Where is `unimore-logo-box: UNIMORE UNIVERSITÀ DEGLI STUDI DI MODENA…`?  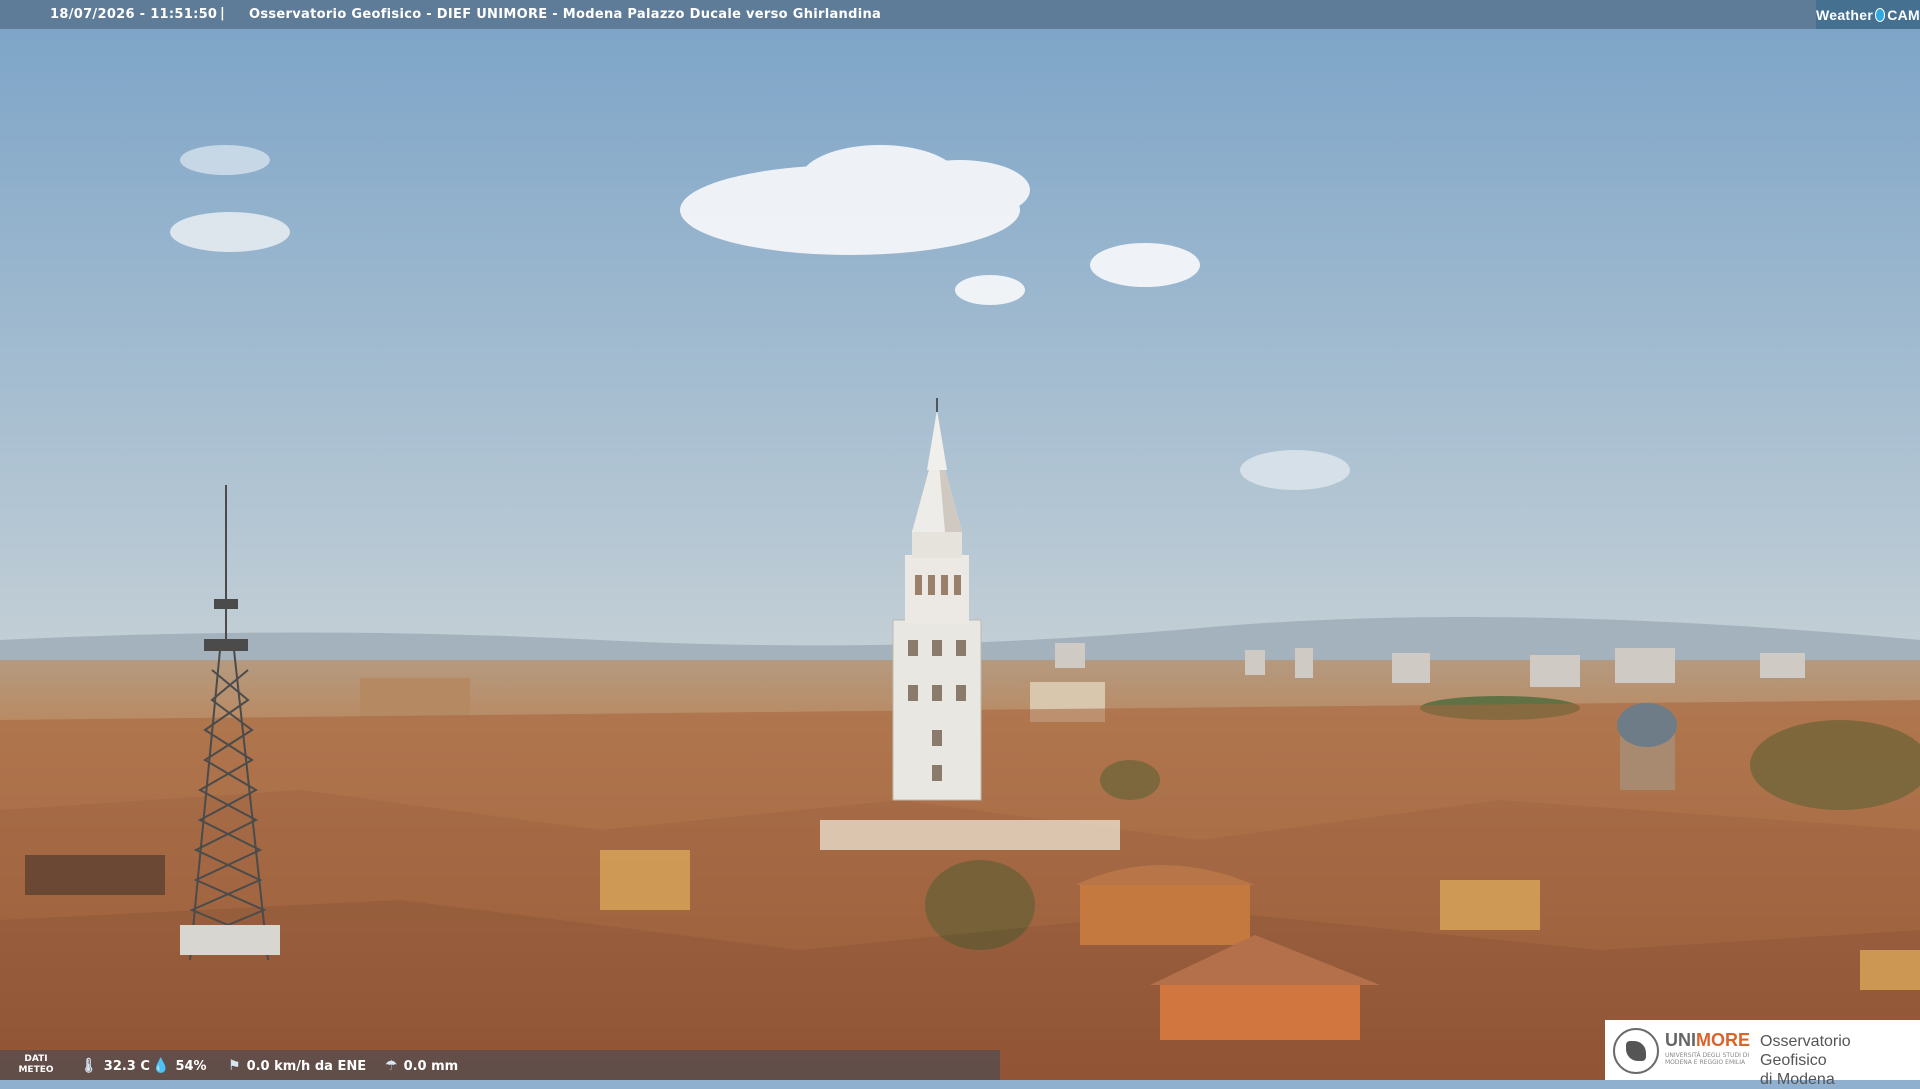 unimore-logo-box: UNIMORE UNIVERSITÀ DEGLI STUDI DI MODENA… is located at coordinates (1762, 1054).